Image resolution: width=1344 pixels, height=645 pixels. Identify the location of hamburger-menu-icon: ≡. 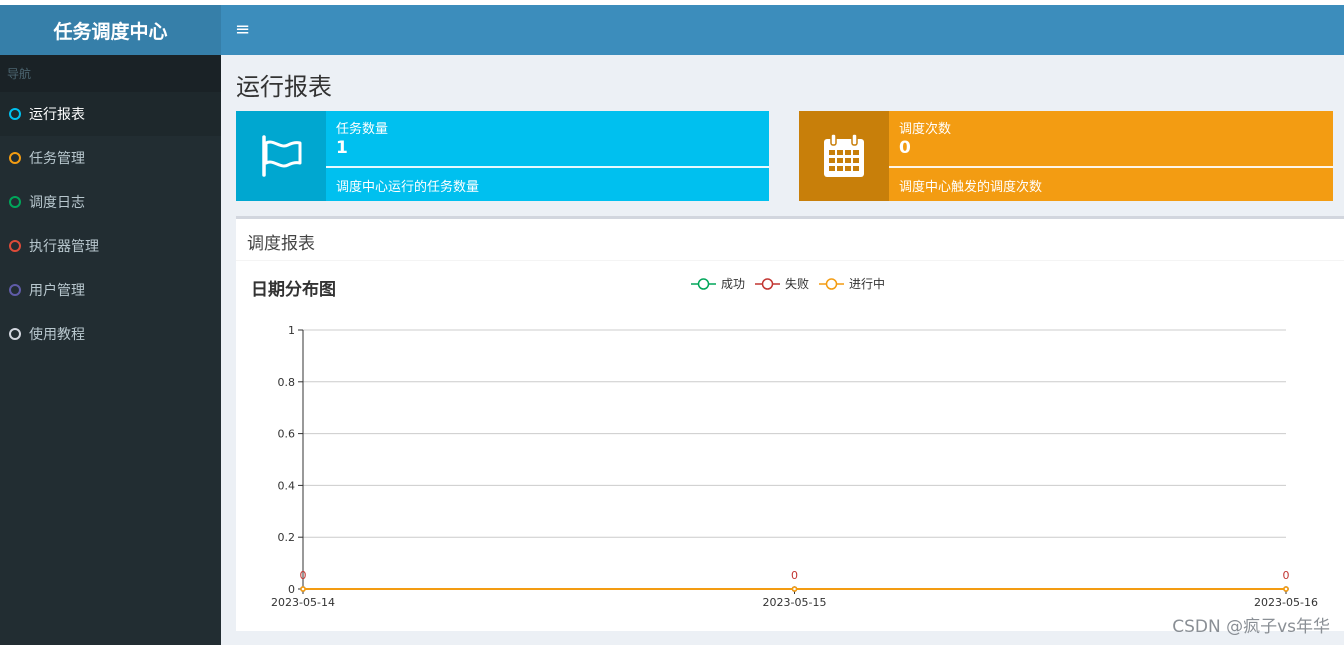
(242, 30).